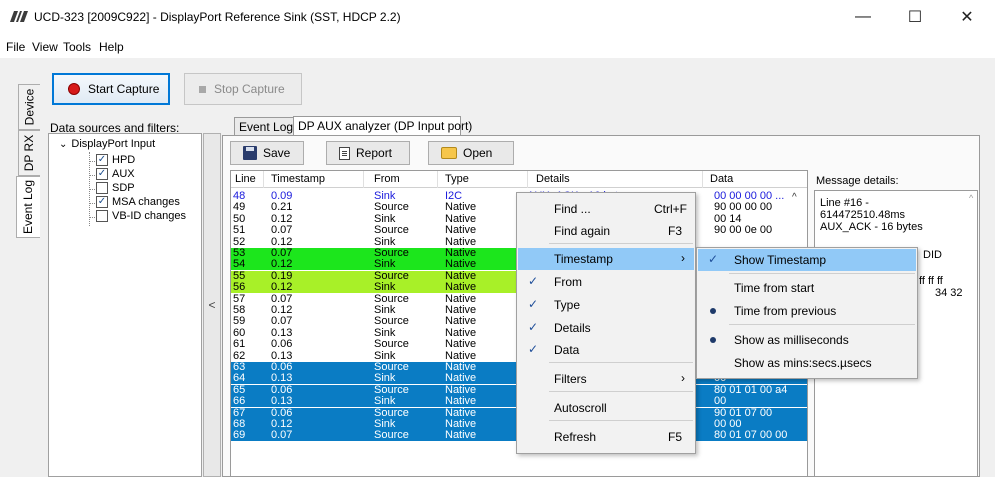  What do you see at coordinates (807, 340) in the screenshot?
I see `submenu-item: Show as milliseconds` at bounding box center [807, 340].